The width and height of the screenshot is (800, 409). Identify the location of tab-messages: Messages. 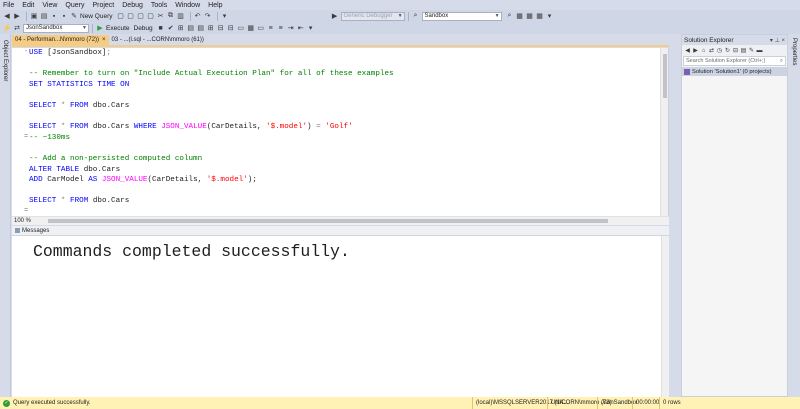
(32, 231).